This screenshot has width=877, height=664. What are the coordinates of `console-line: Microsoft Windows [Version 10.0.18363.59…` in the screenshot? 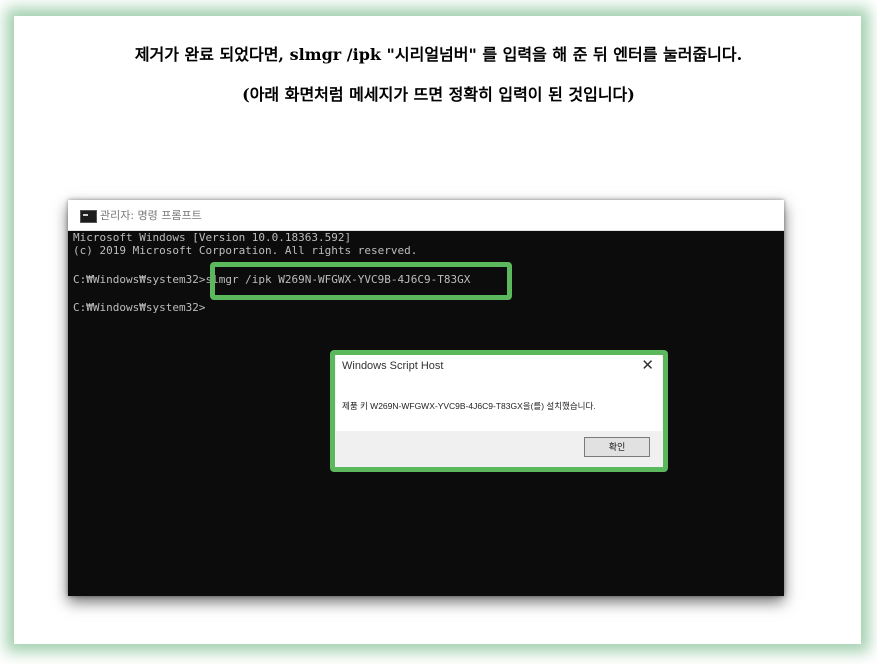 It's located at (212, 237).